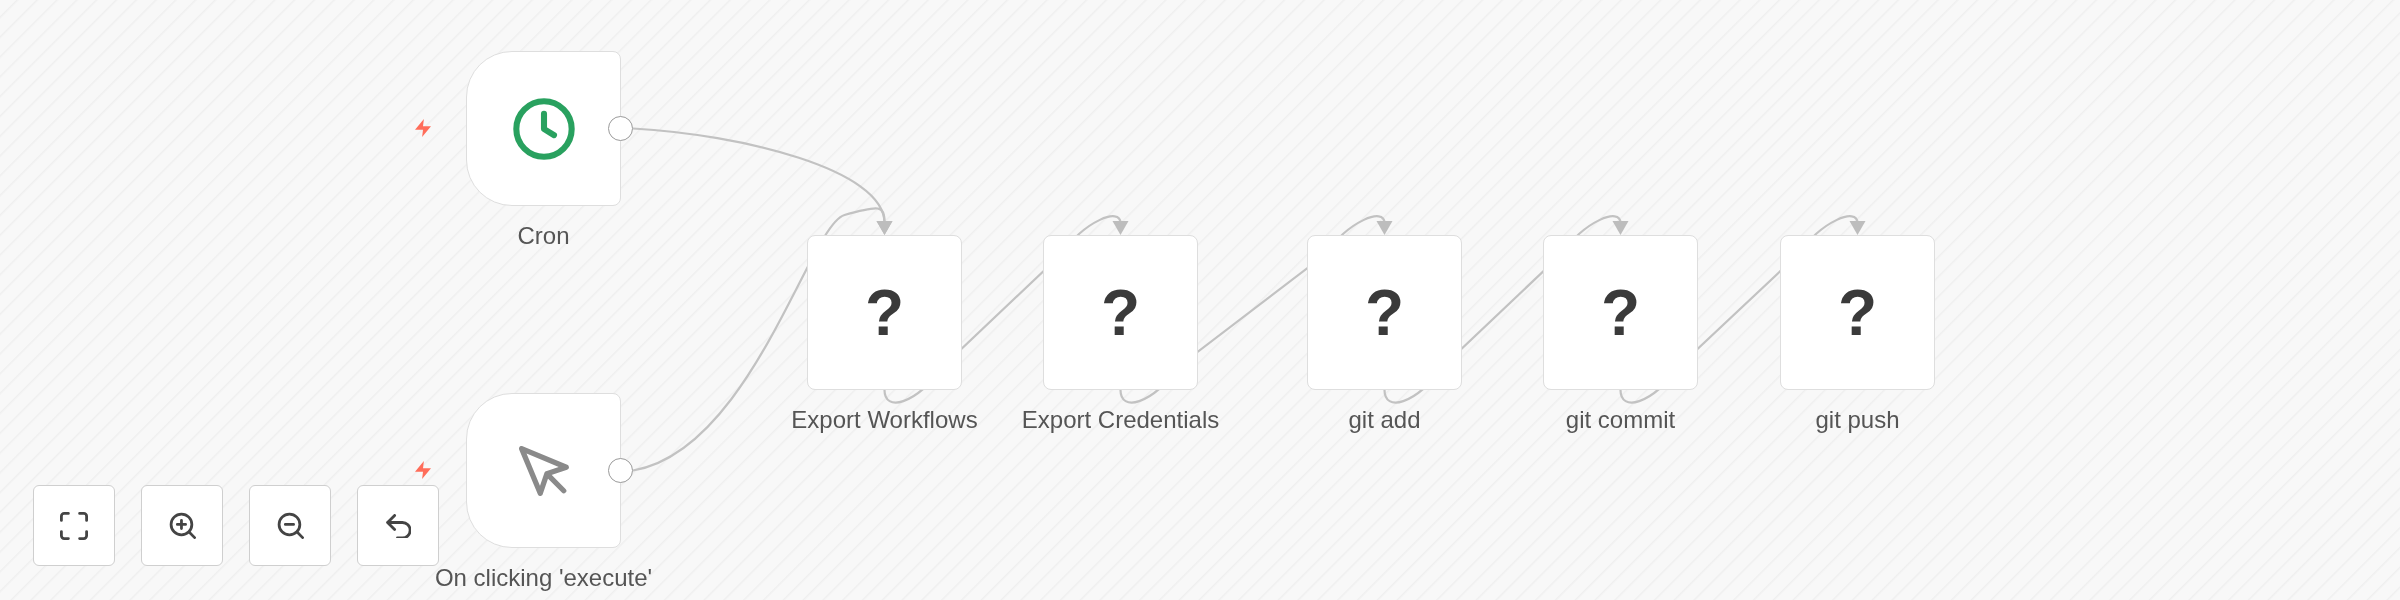  I want to click on node-label: git add, so click(1384, 420).